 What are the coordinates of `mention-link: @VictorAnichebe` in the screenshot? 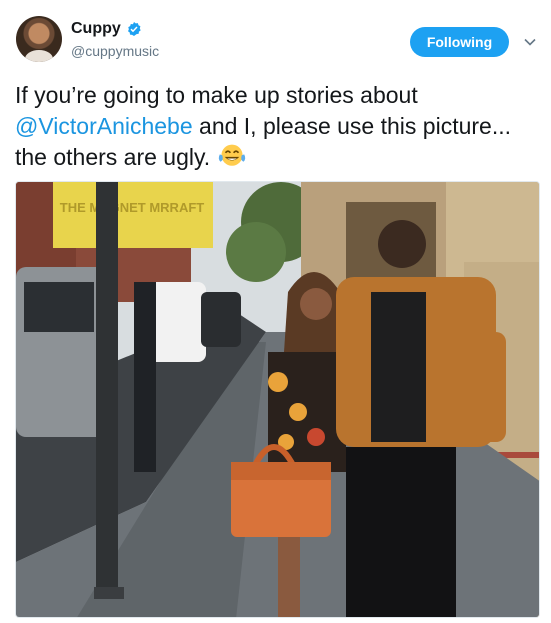 It's located at (104, 126).